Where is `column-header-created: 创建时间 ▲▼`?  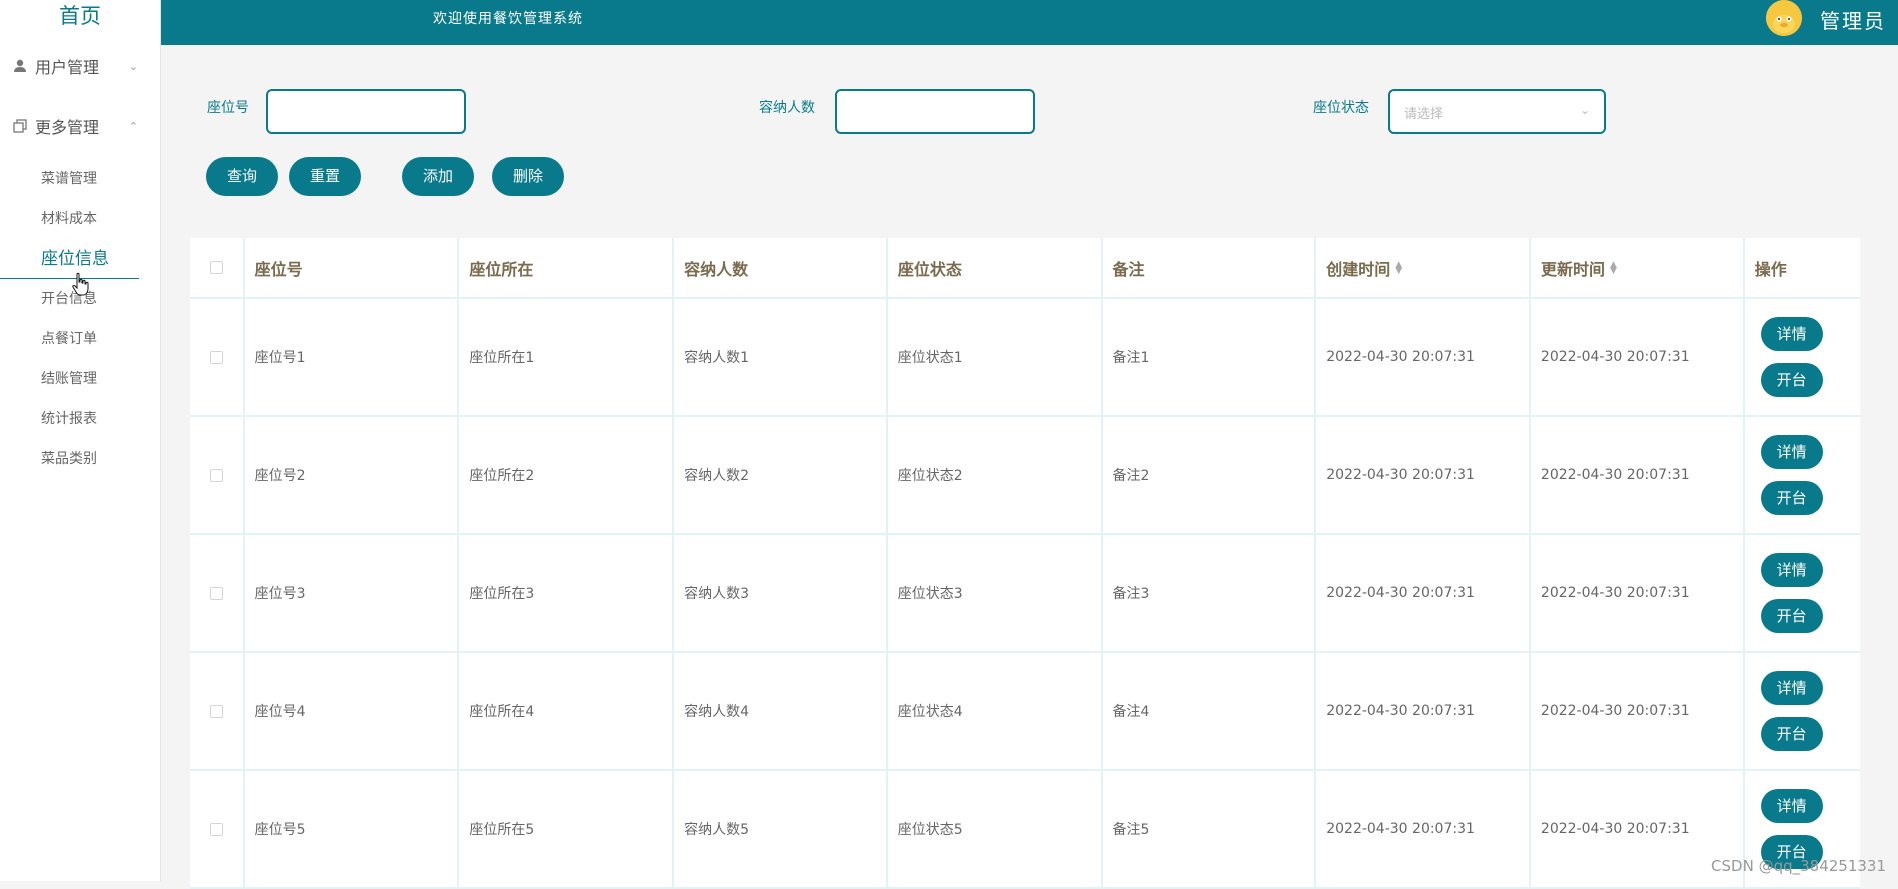 column-header-created: 创建时间 ▲▼ is located at coordinates (1423, 267).